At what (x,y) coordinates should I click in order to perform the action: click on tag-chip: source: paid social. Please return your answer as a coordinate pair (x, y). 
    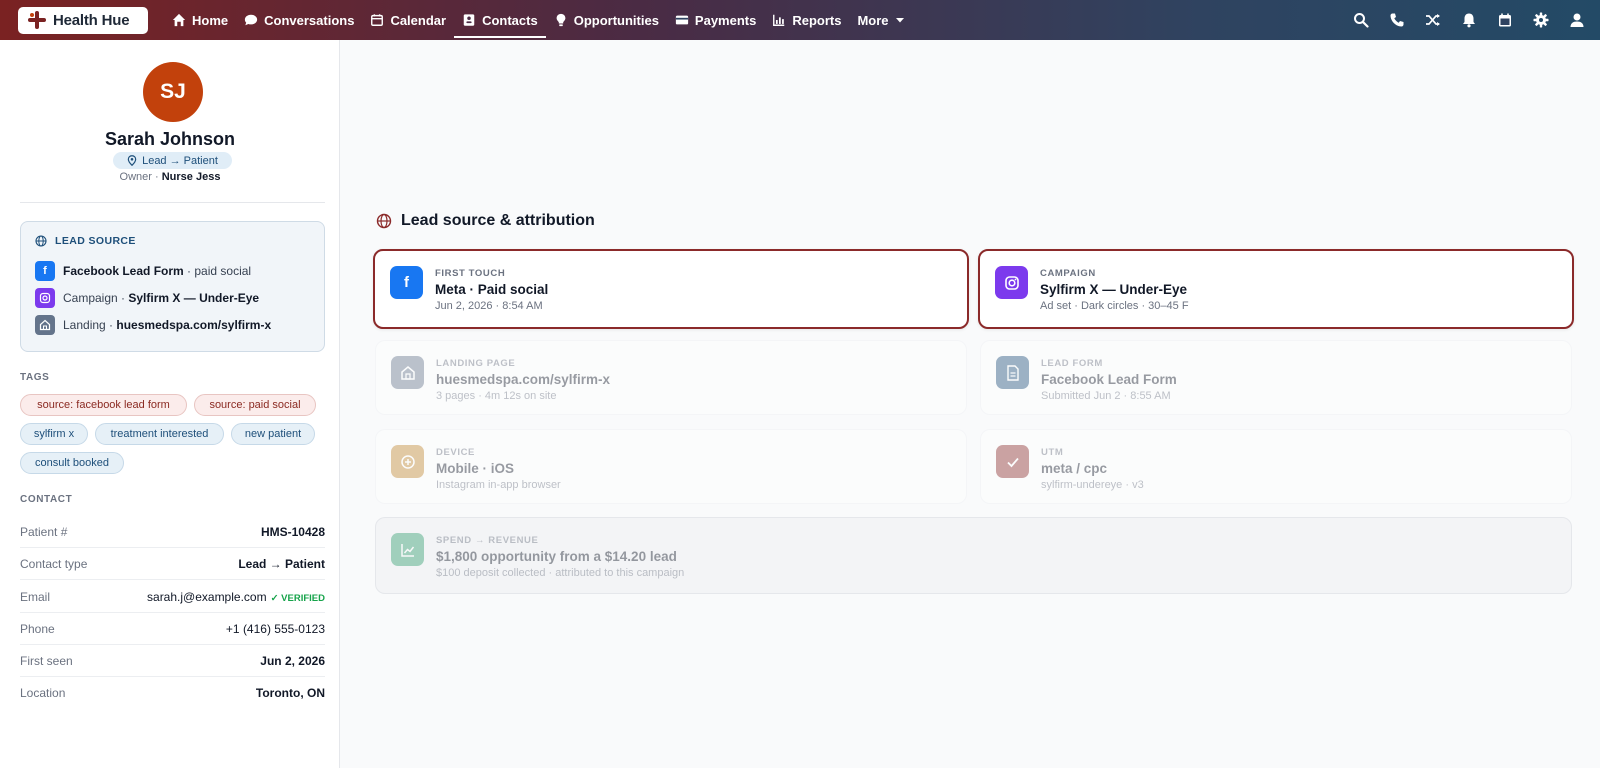
    Looking at the image, I should click on (255, 405).